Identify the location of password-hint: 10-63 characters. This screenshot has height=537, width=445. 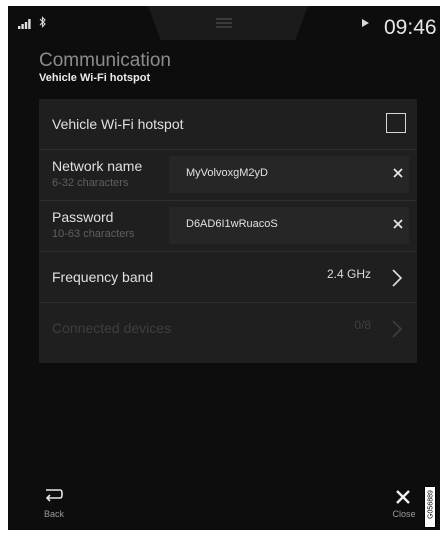
(93, 234).